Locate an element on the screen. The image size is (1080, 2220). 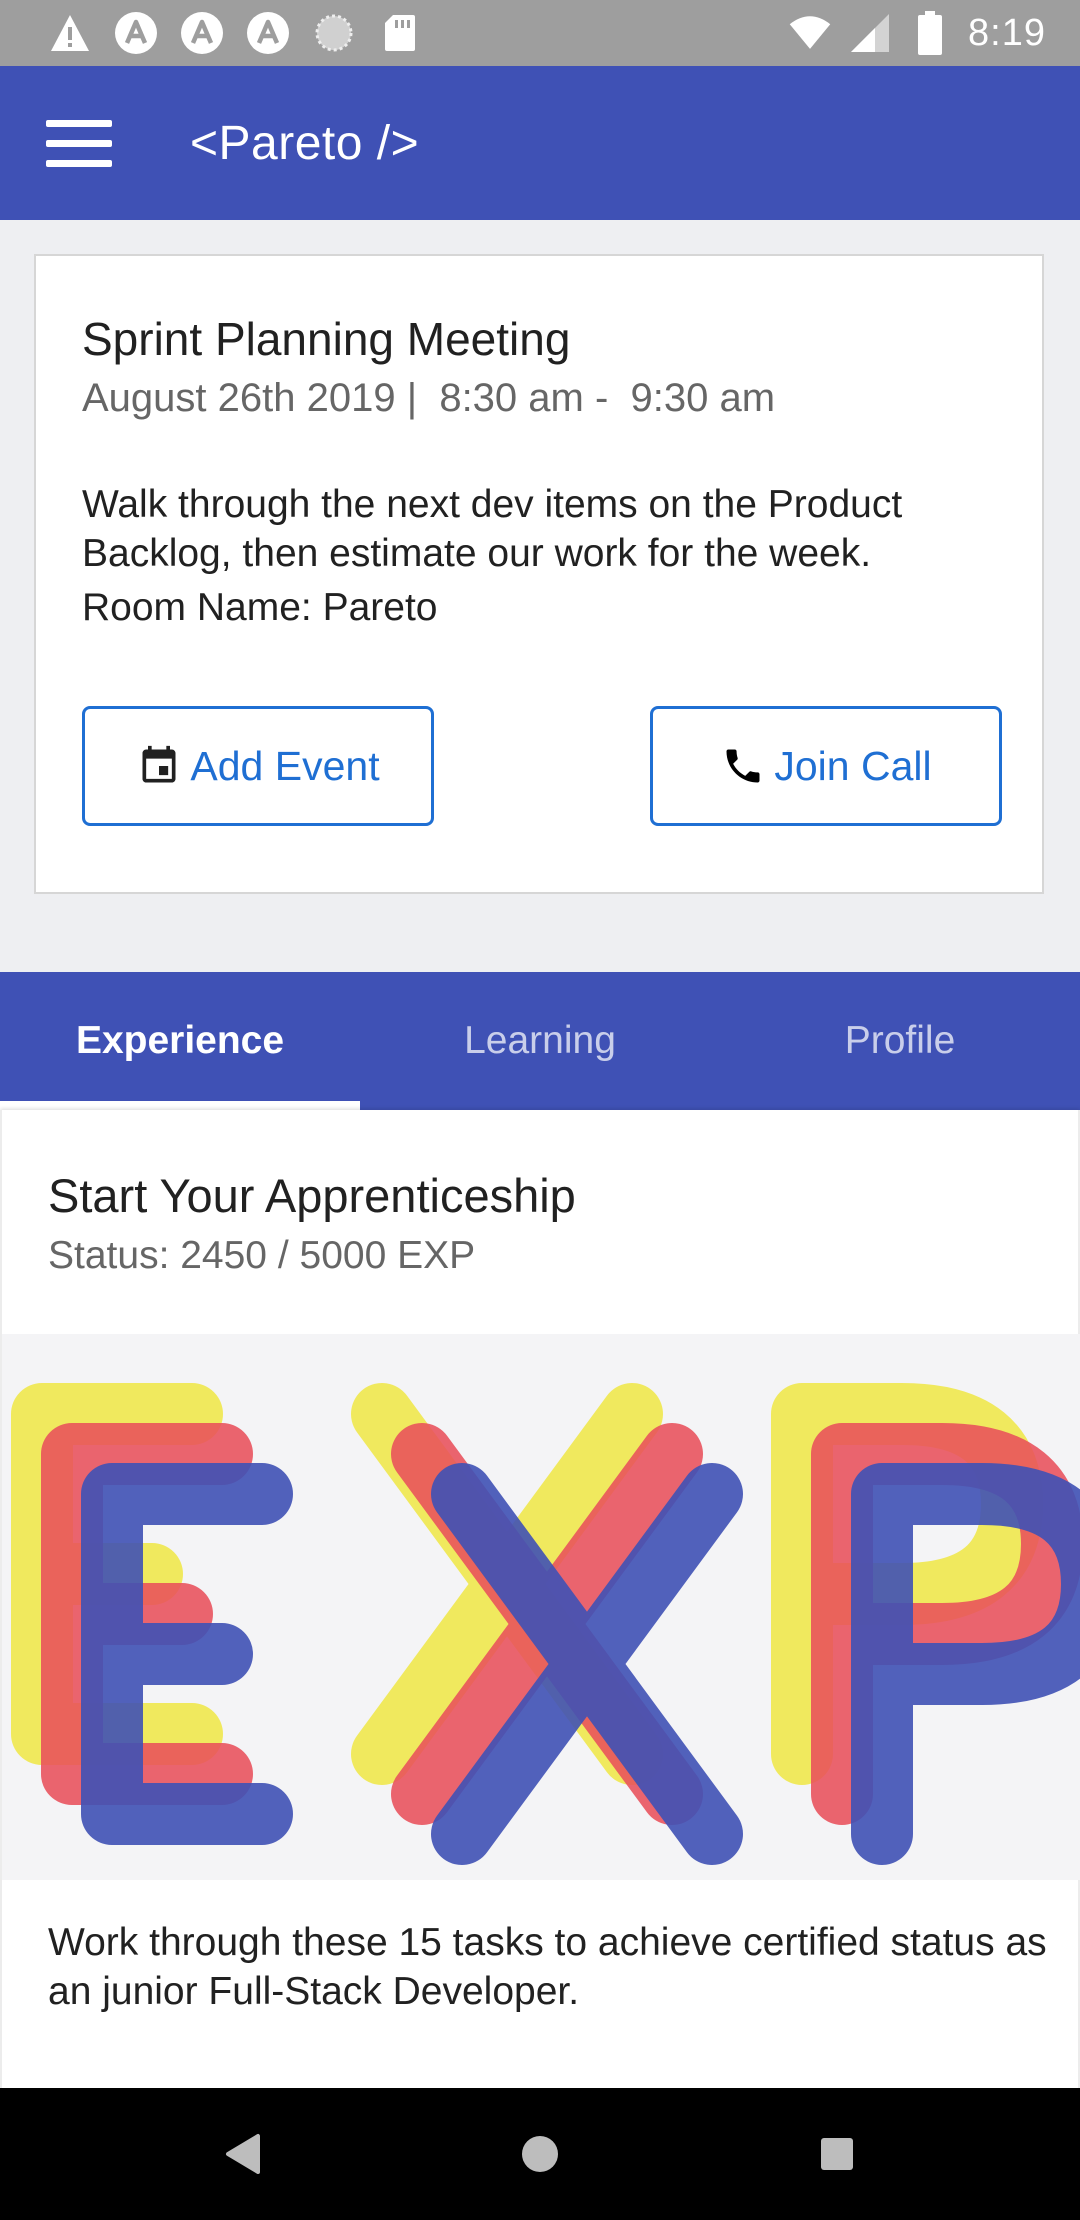
event-room: Room Name: Pareto is located at coordinates (260, 607).